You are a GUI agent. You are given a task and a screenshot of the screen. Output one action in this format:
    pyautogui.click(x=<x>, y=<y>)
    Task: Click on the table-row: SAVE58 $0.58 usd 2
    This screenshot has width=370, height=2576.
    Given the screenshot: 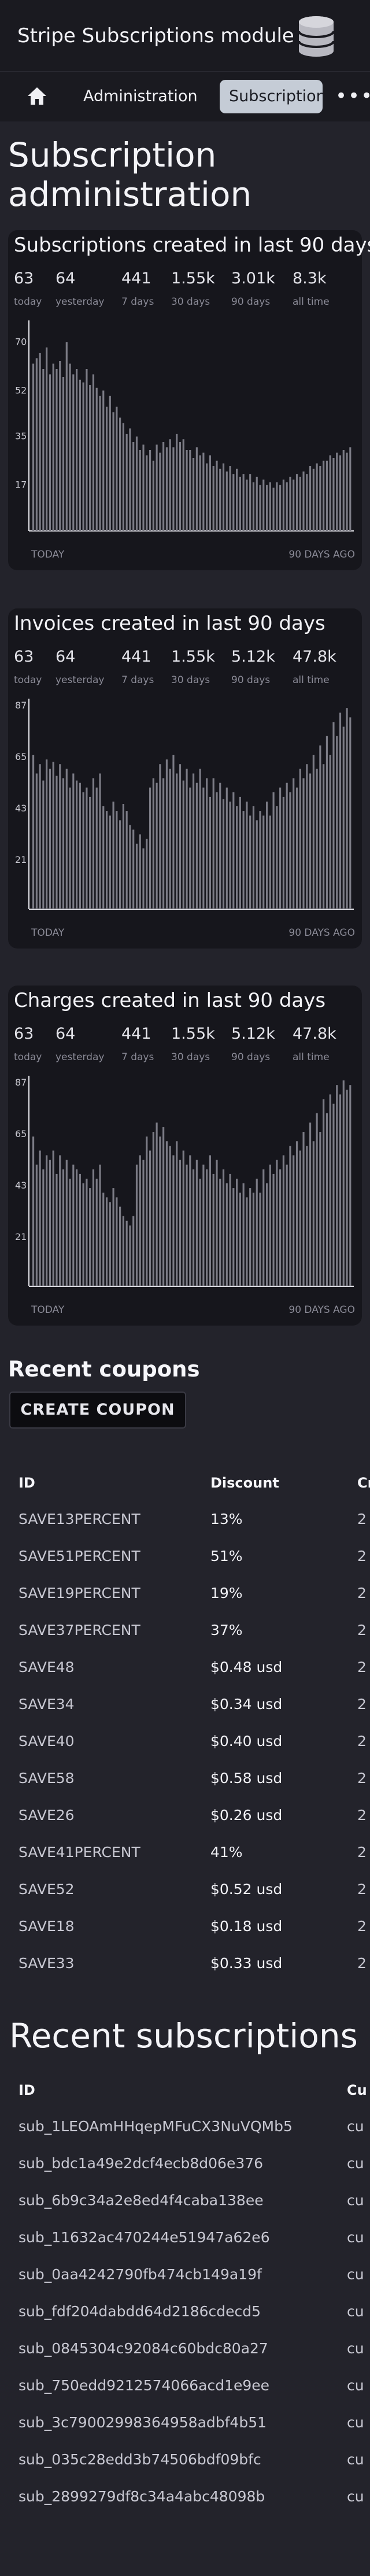 What is the action you would take?
    pyautogui.click(x=185, y=1777)
    